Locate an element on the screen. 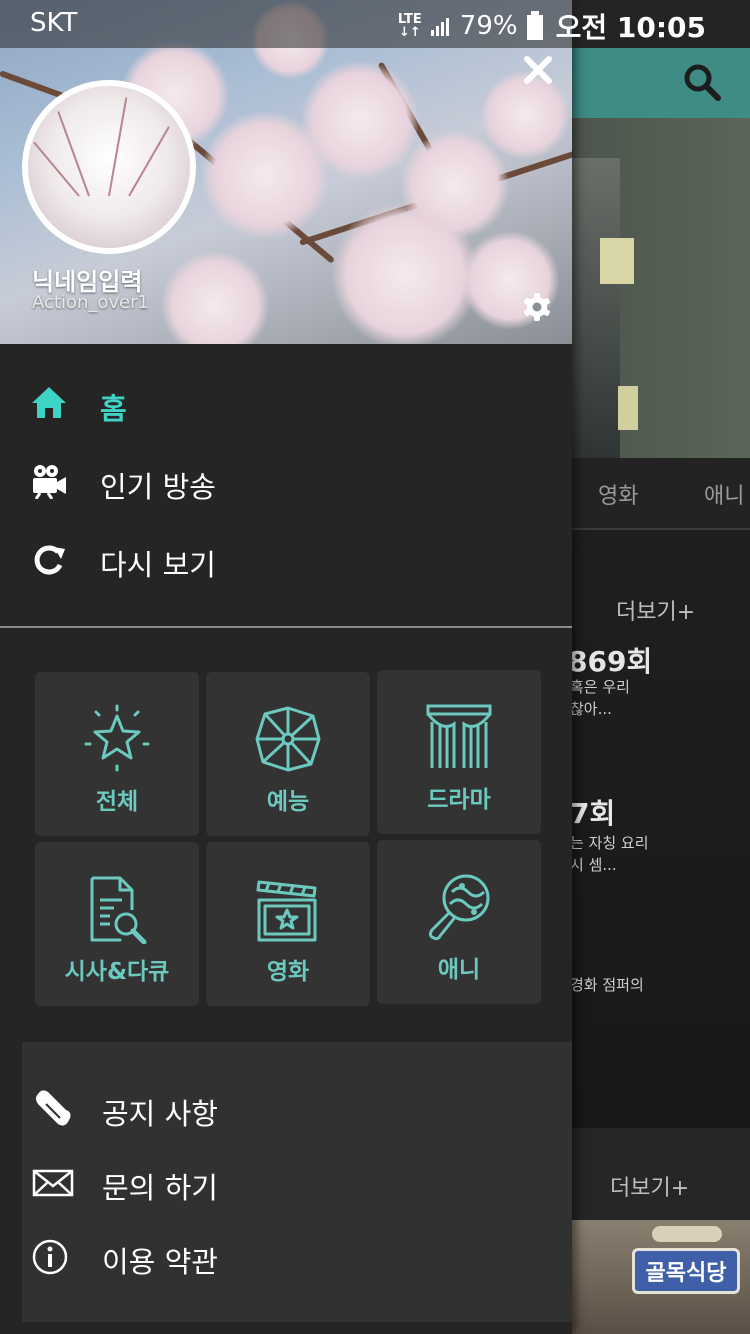 This screenshot has width=750, height=1334. nav-item-popular: 인기 방송 is located at coordinates (286, 481).